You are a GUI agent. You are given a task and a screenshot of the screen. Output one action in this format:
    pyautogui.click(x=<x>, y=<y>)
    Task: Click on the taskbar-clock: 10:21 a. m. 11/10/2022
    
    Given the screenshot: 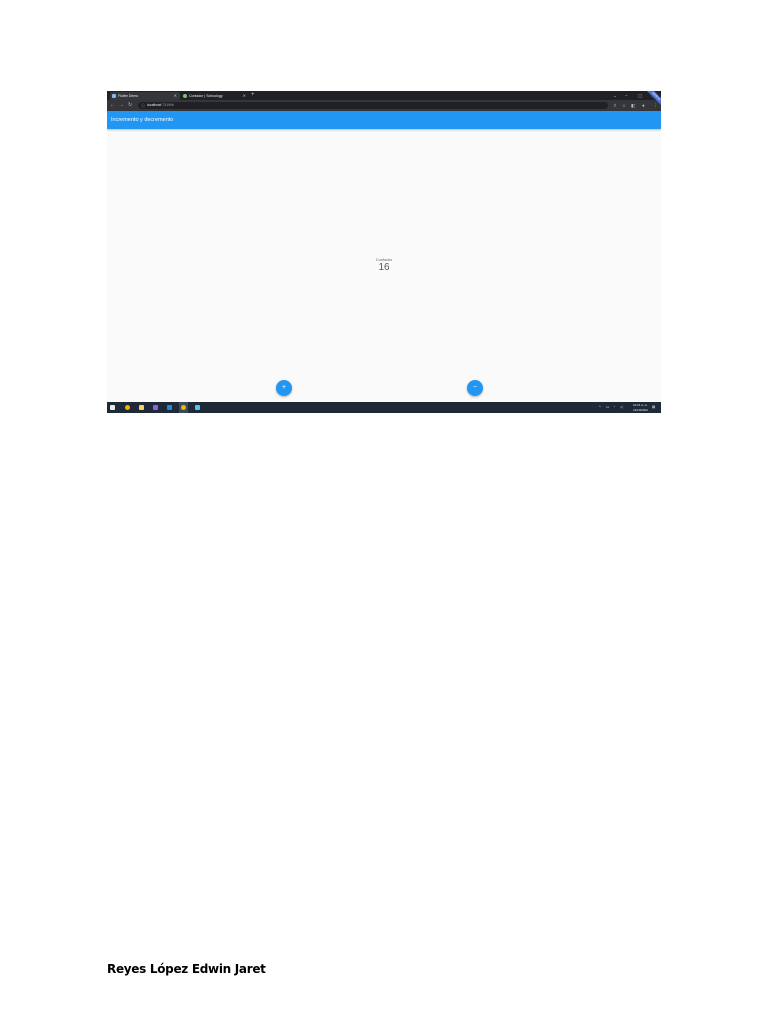 What is the action you would take?
    pyautogui.click(x=640, y=407)
    